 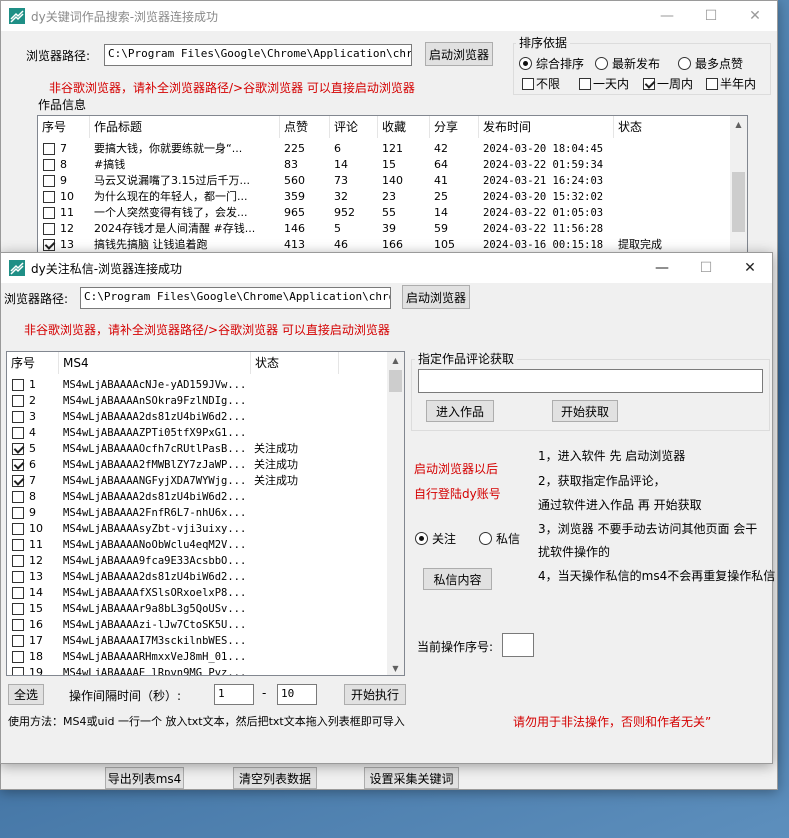 I want to click on sort-option: 综合排序, so click(x=551, y=63).